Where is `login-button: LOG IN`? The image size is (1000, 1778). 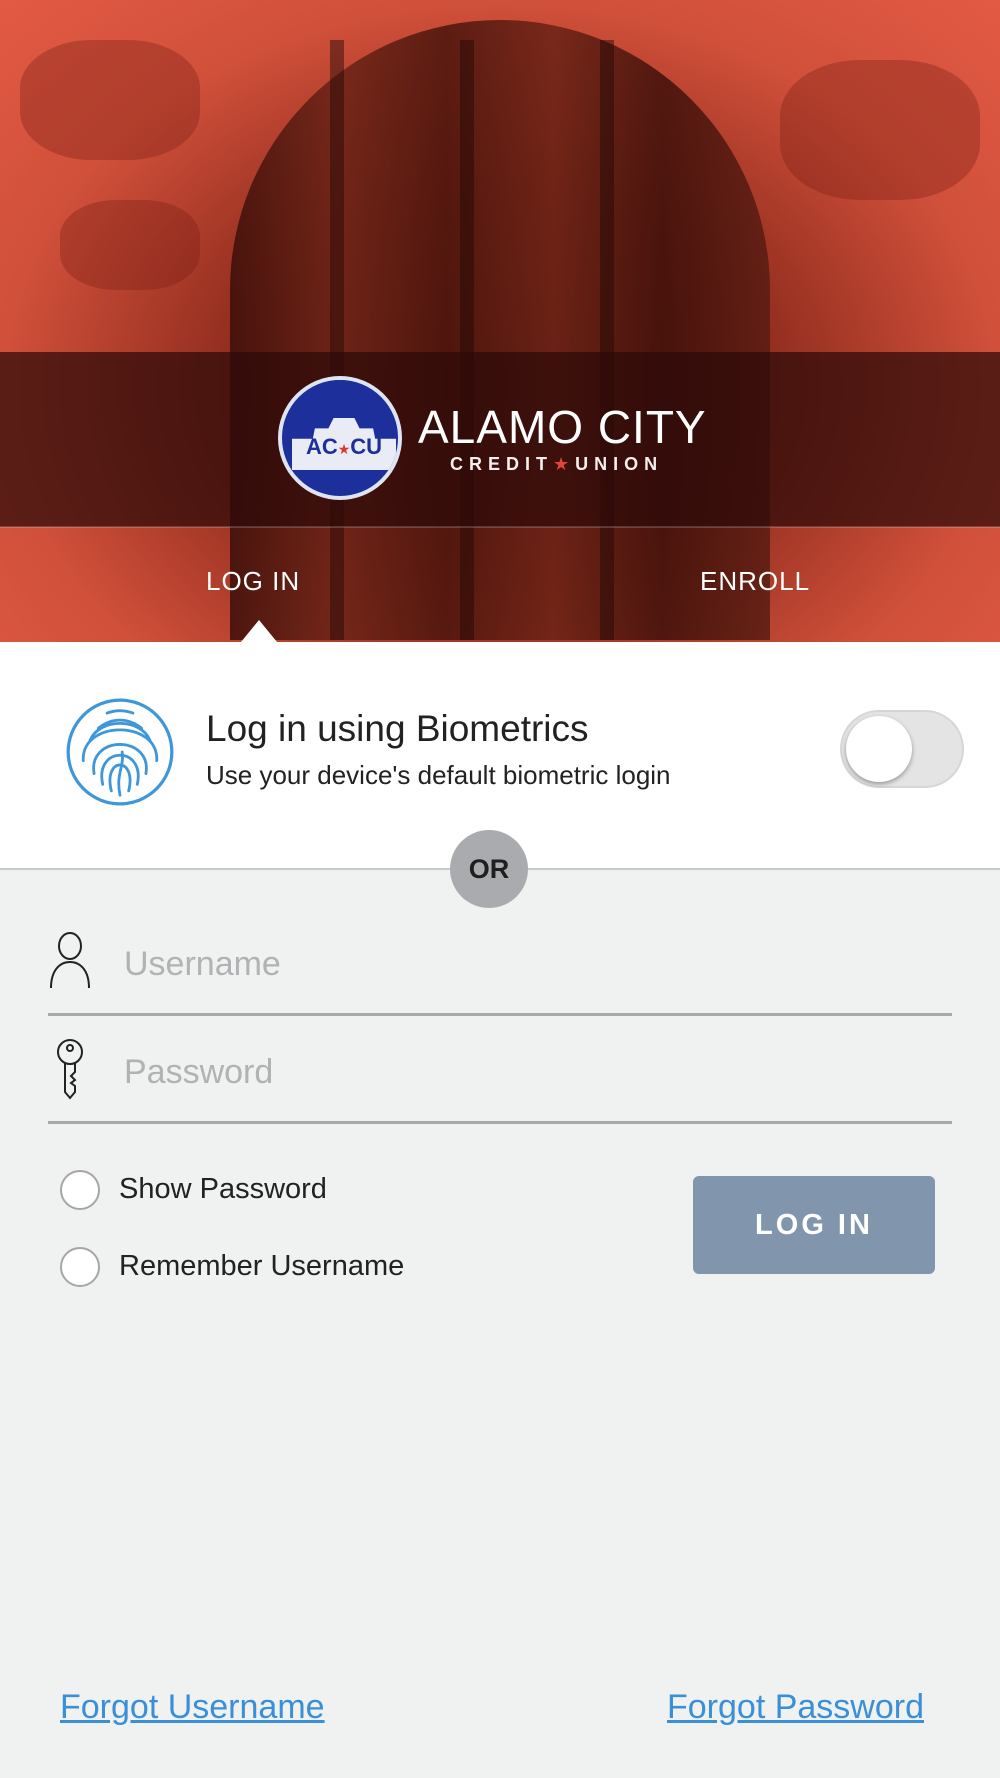
login-button: LOG IN is located at coordinates (814, 1225).